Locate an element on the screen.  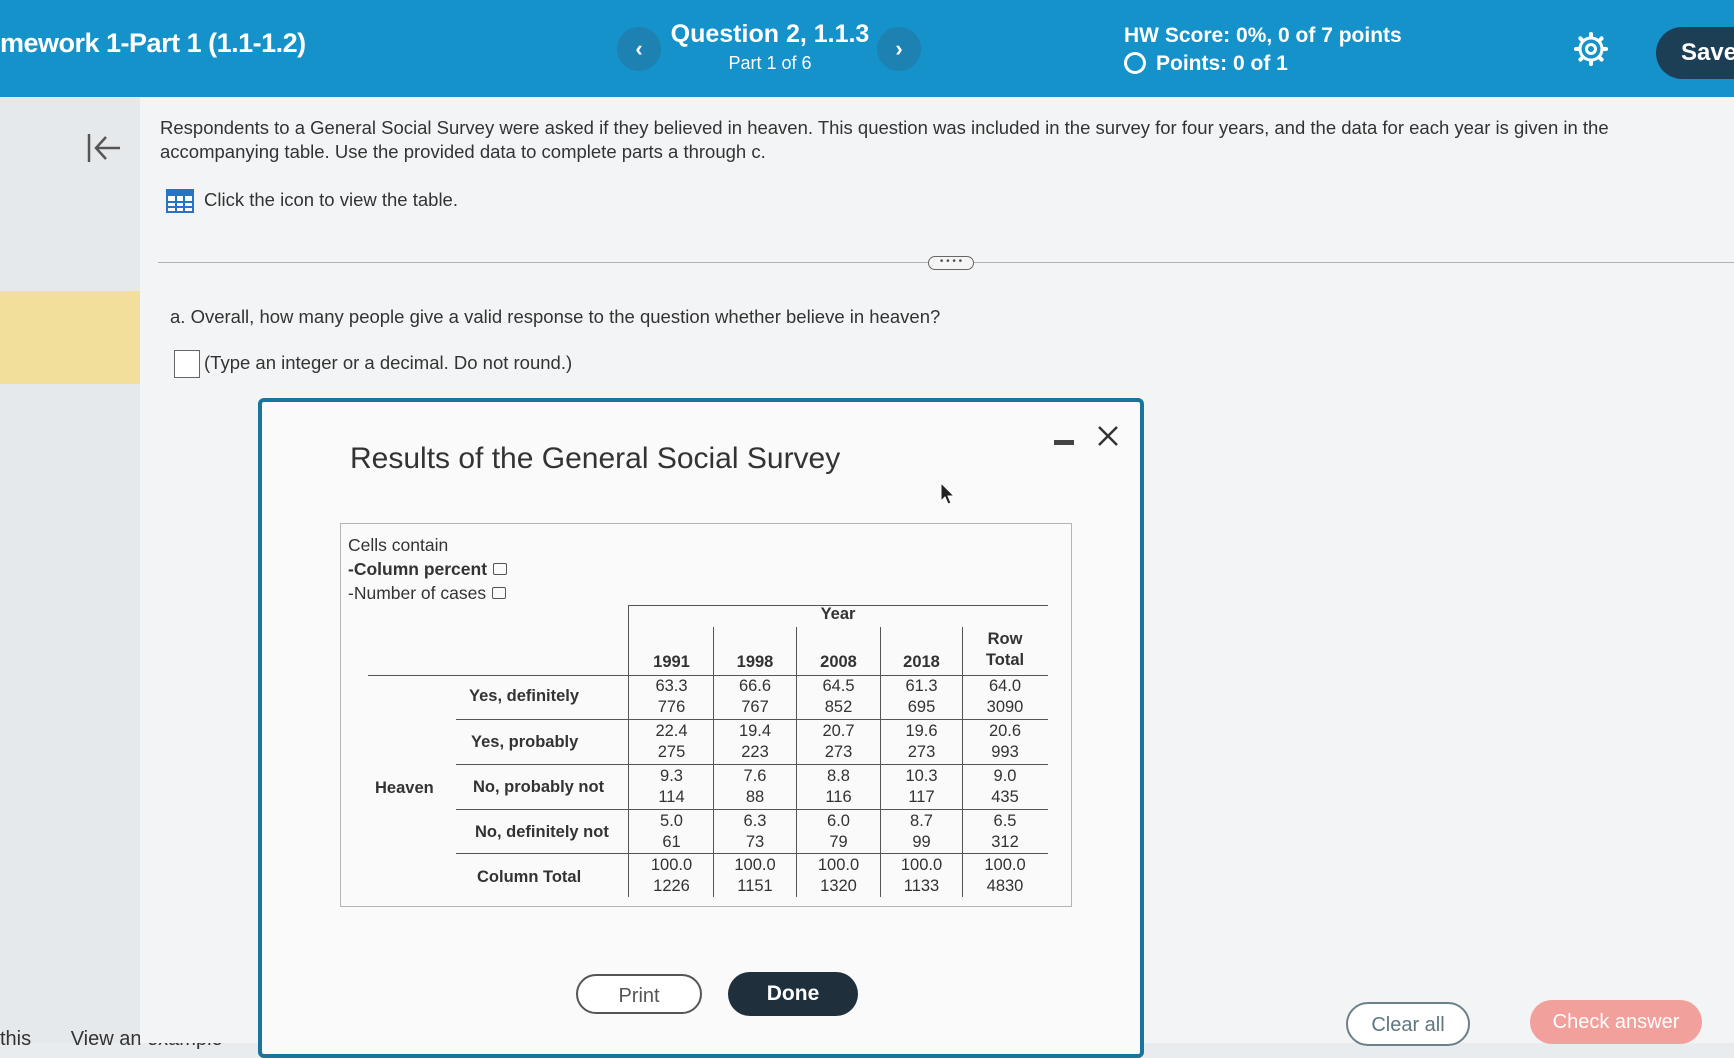
hw-score: HW Score: 0%, 0 of 7 points is located at coordinates (1263, 35).